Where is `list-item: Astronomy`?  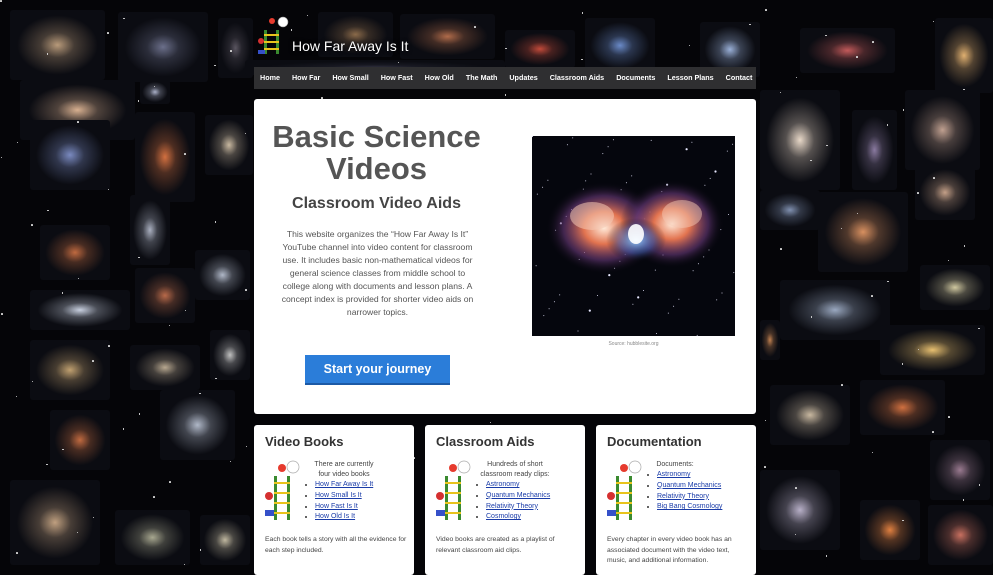 list-item: Astronomy is located at coordinates (518, 485).